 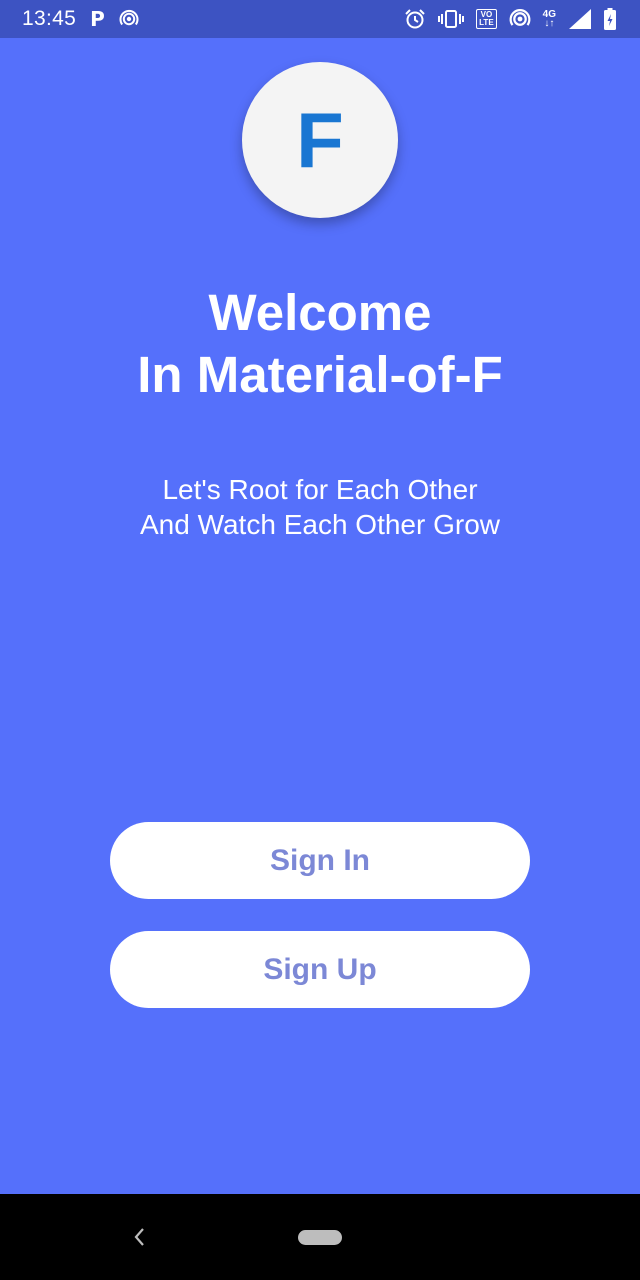 I want to click on signal-icon, so click(x=580, y=19).